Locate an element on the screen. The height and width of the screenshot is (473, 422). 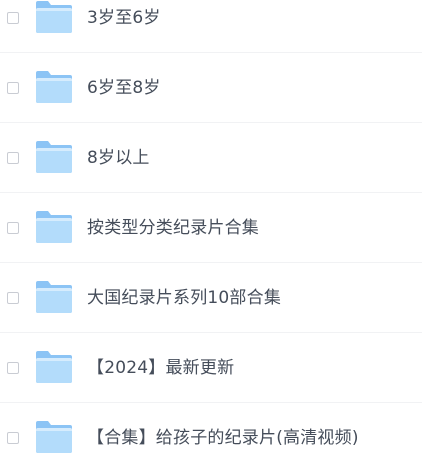
file-name: 8岁以上 is located at coordinates (118, 158).